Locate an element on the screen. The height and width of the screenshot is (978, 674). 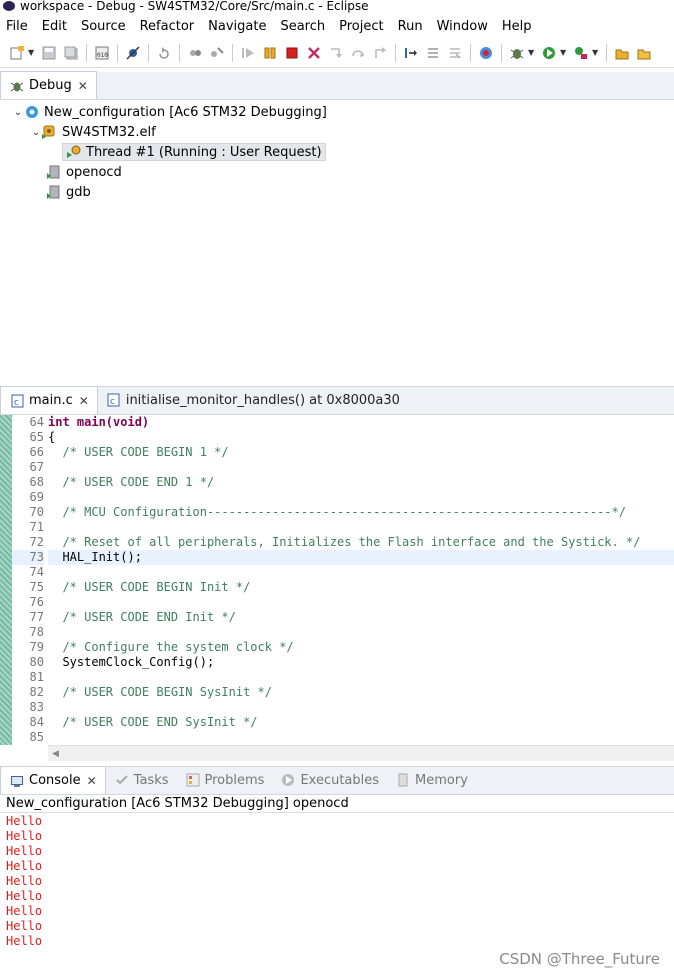
tab-main-c: c main.c ✕ is located at coordinates (49, 400).